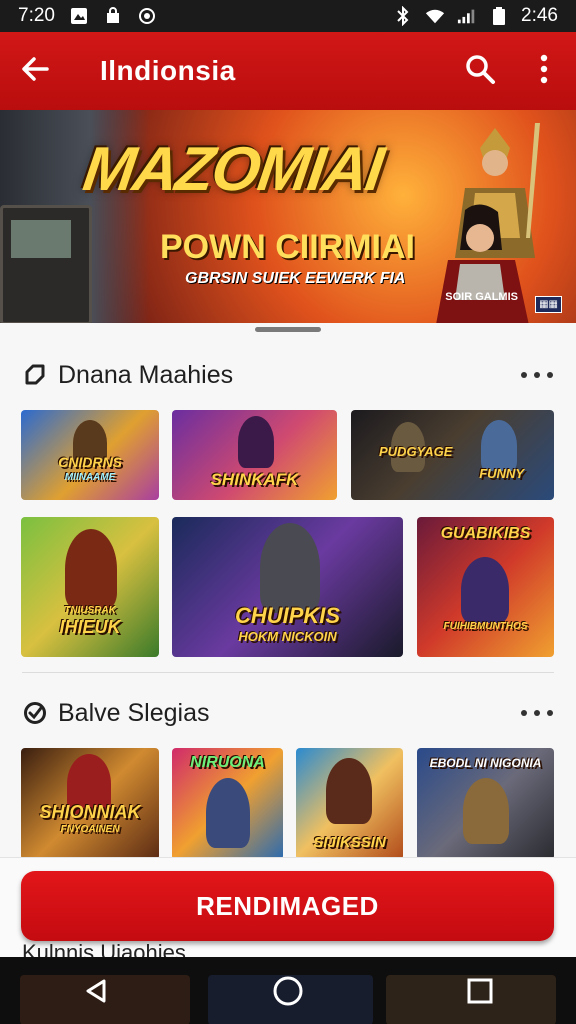 This screenshot has width=576, height=1024. What do you see at coordinates (35, 375) in the screenshot?
I see `tag-icon` at bounding box center [35, 375].